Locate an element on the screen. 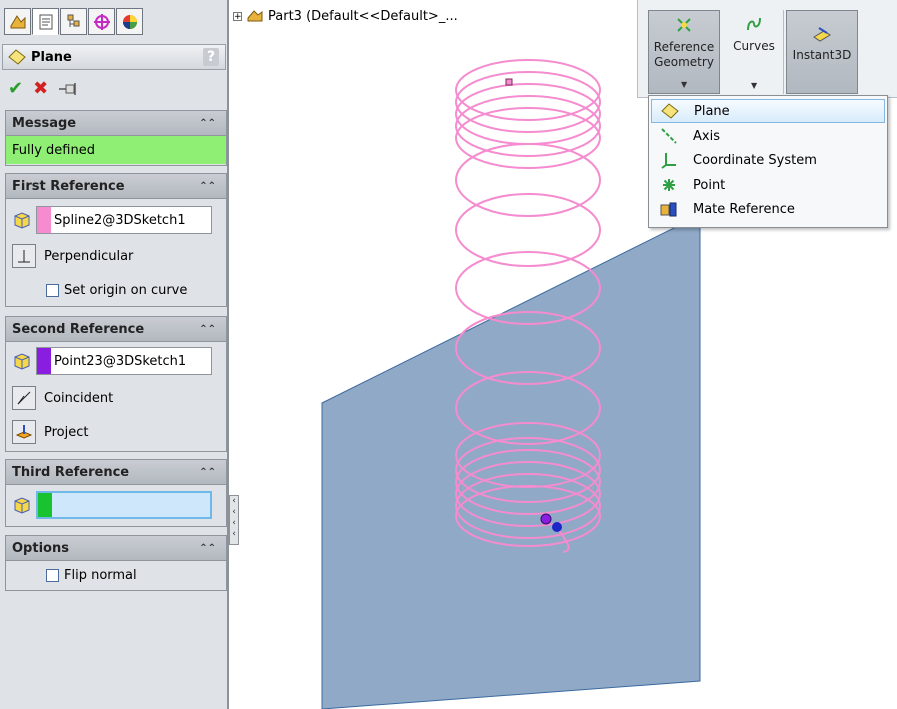 The image size is (897, 709). perpendicular-icon is located at coordinates (24, 256).